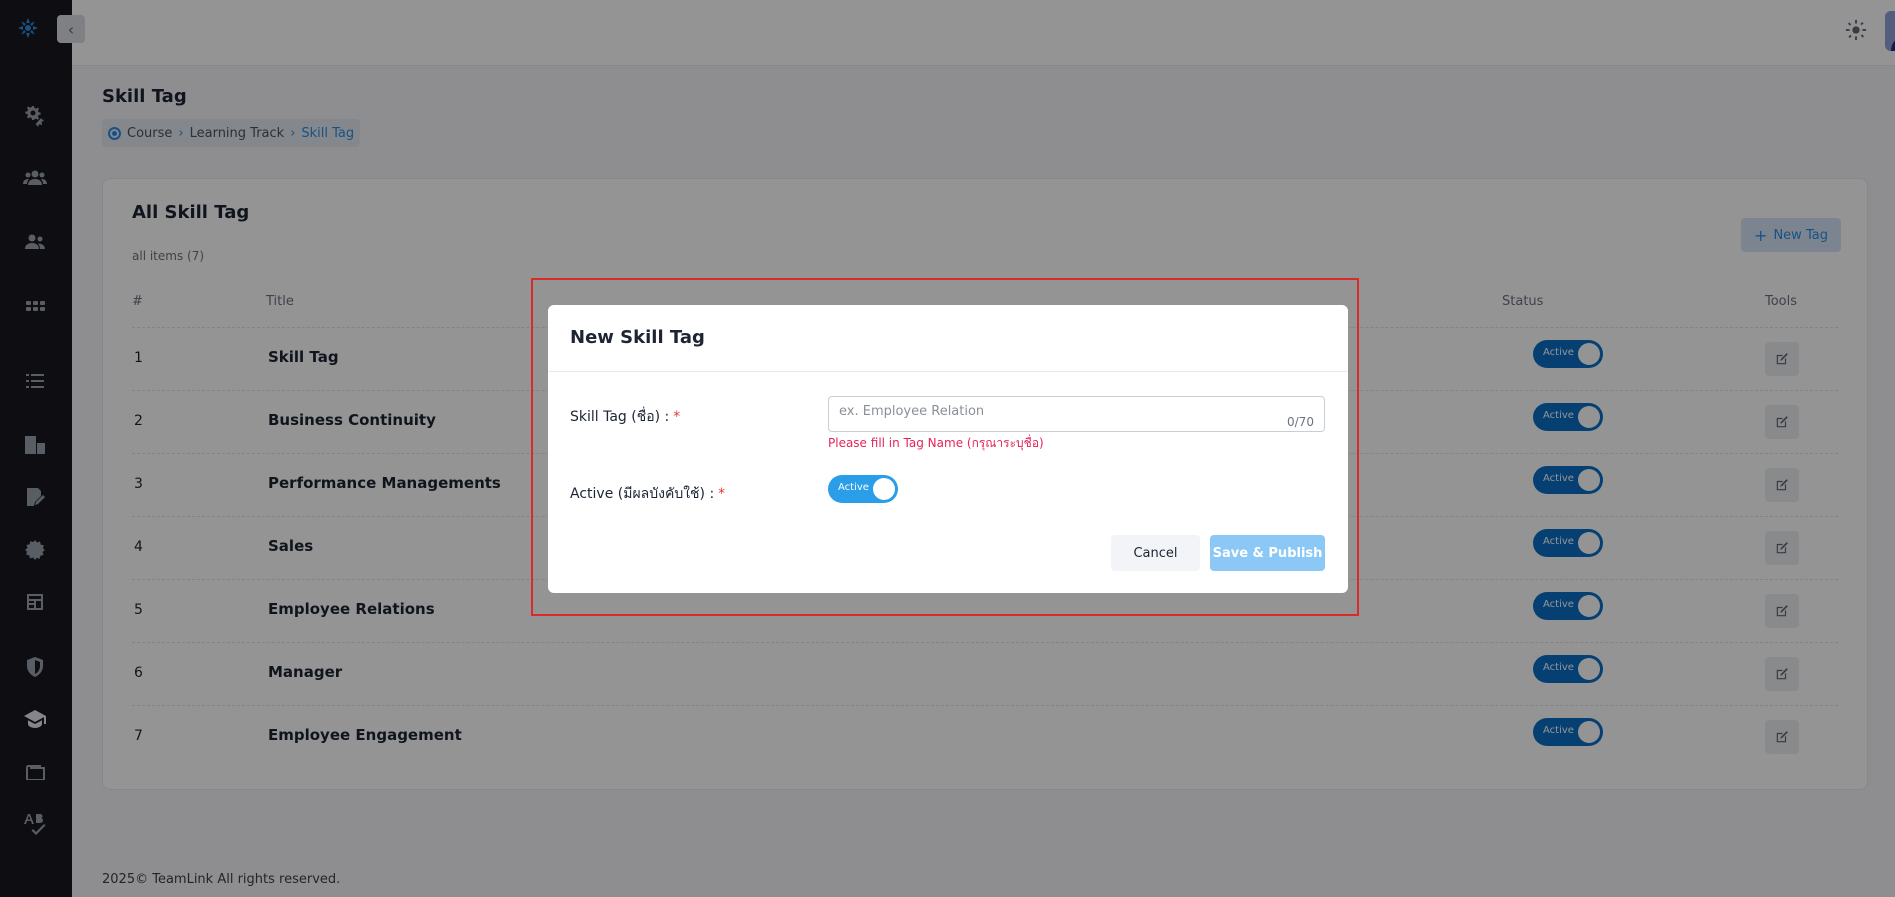  Describe the element at coordinates (1155, 553) in the screenshot. I see `cancel-button: Cancel` at that location.